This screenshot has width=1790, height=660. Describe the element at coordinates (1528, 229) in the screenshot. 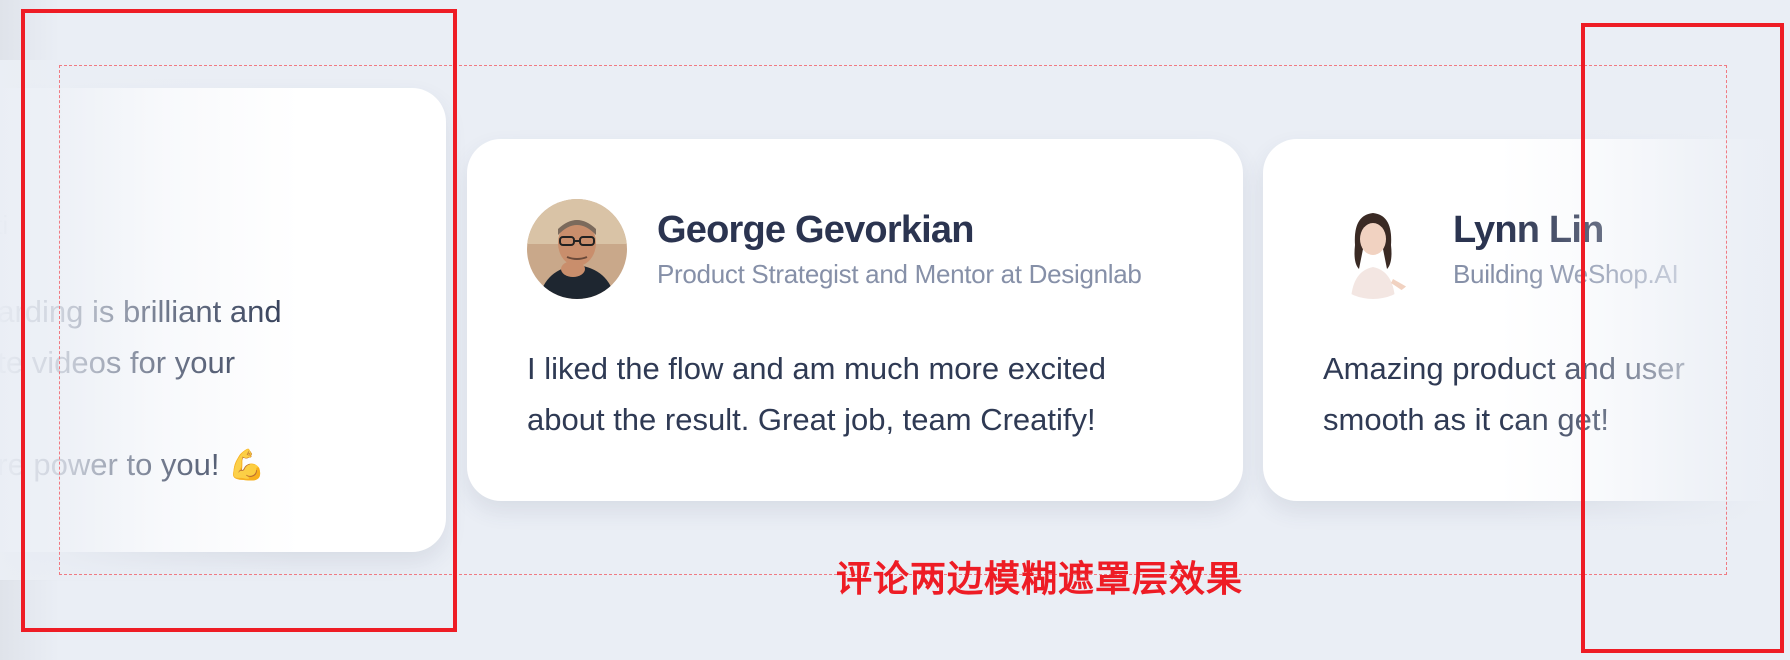

I see `testimonial-name: Lynn Lin` at that location.